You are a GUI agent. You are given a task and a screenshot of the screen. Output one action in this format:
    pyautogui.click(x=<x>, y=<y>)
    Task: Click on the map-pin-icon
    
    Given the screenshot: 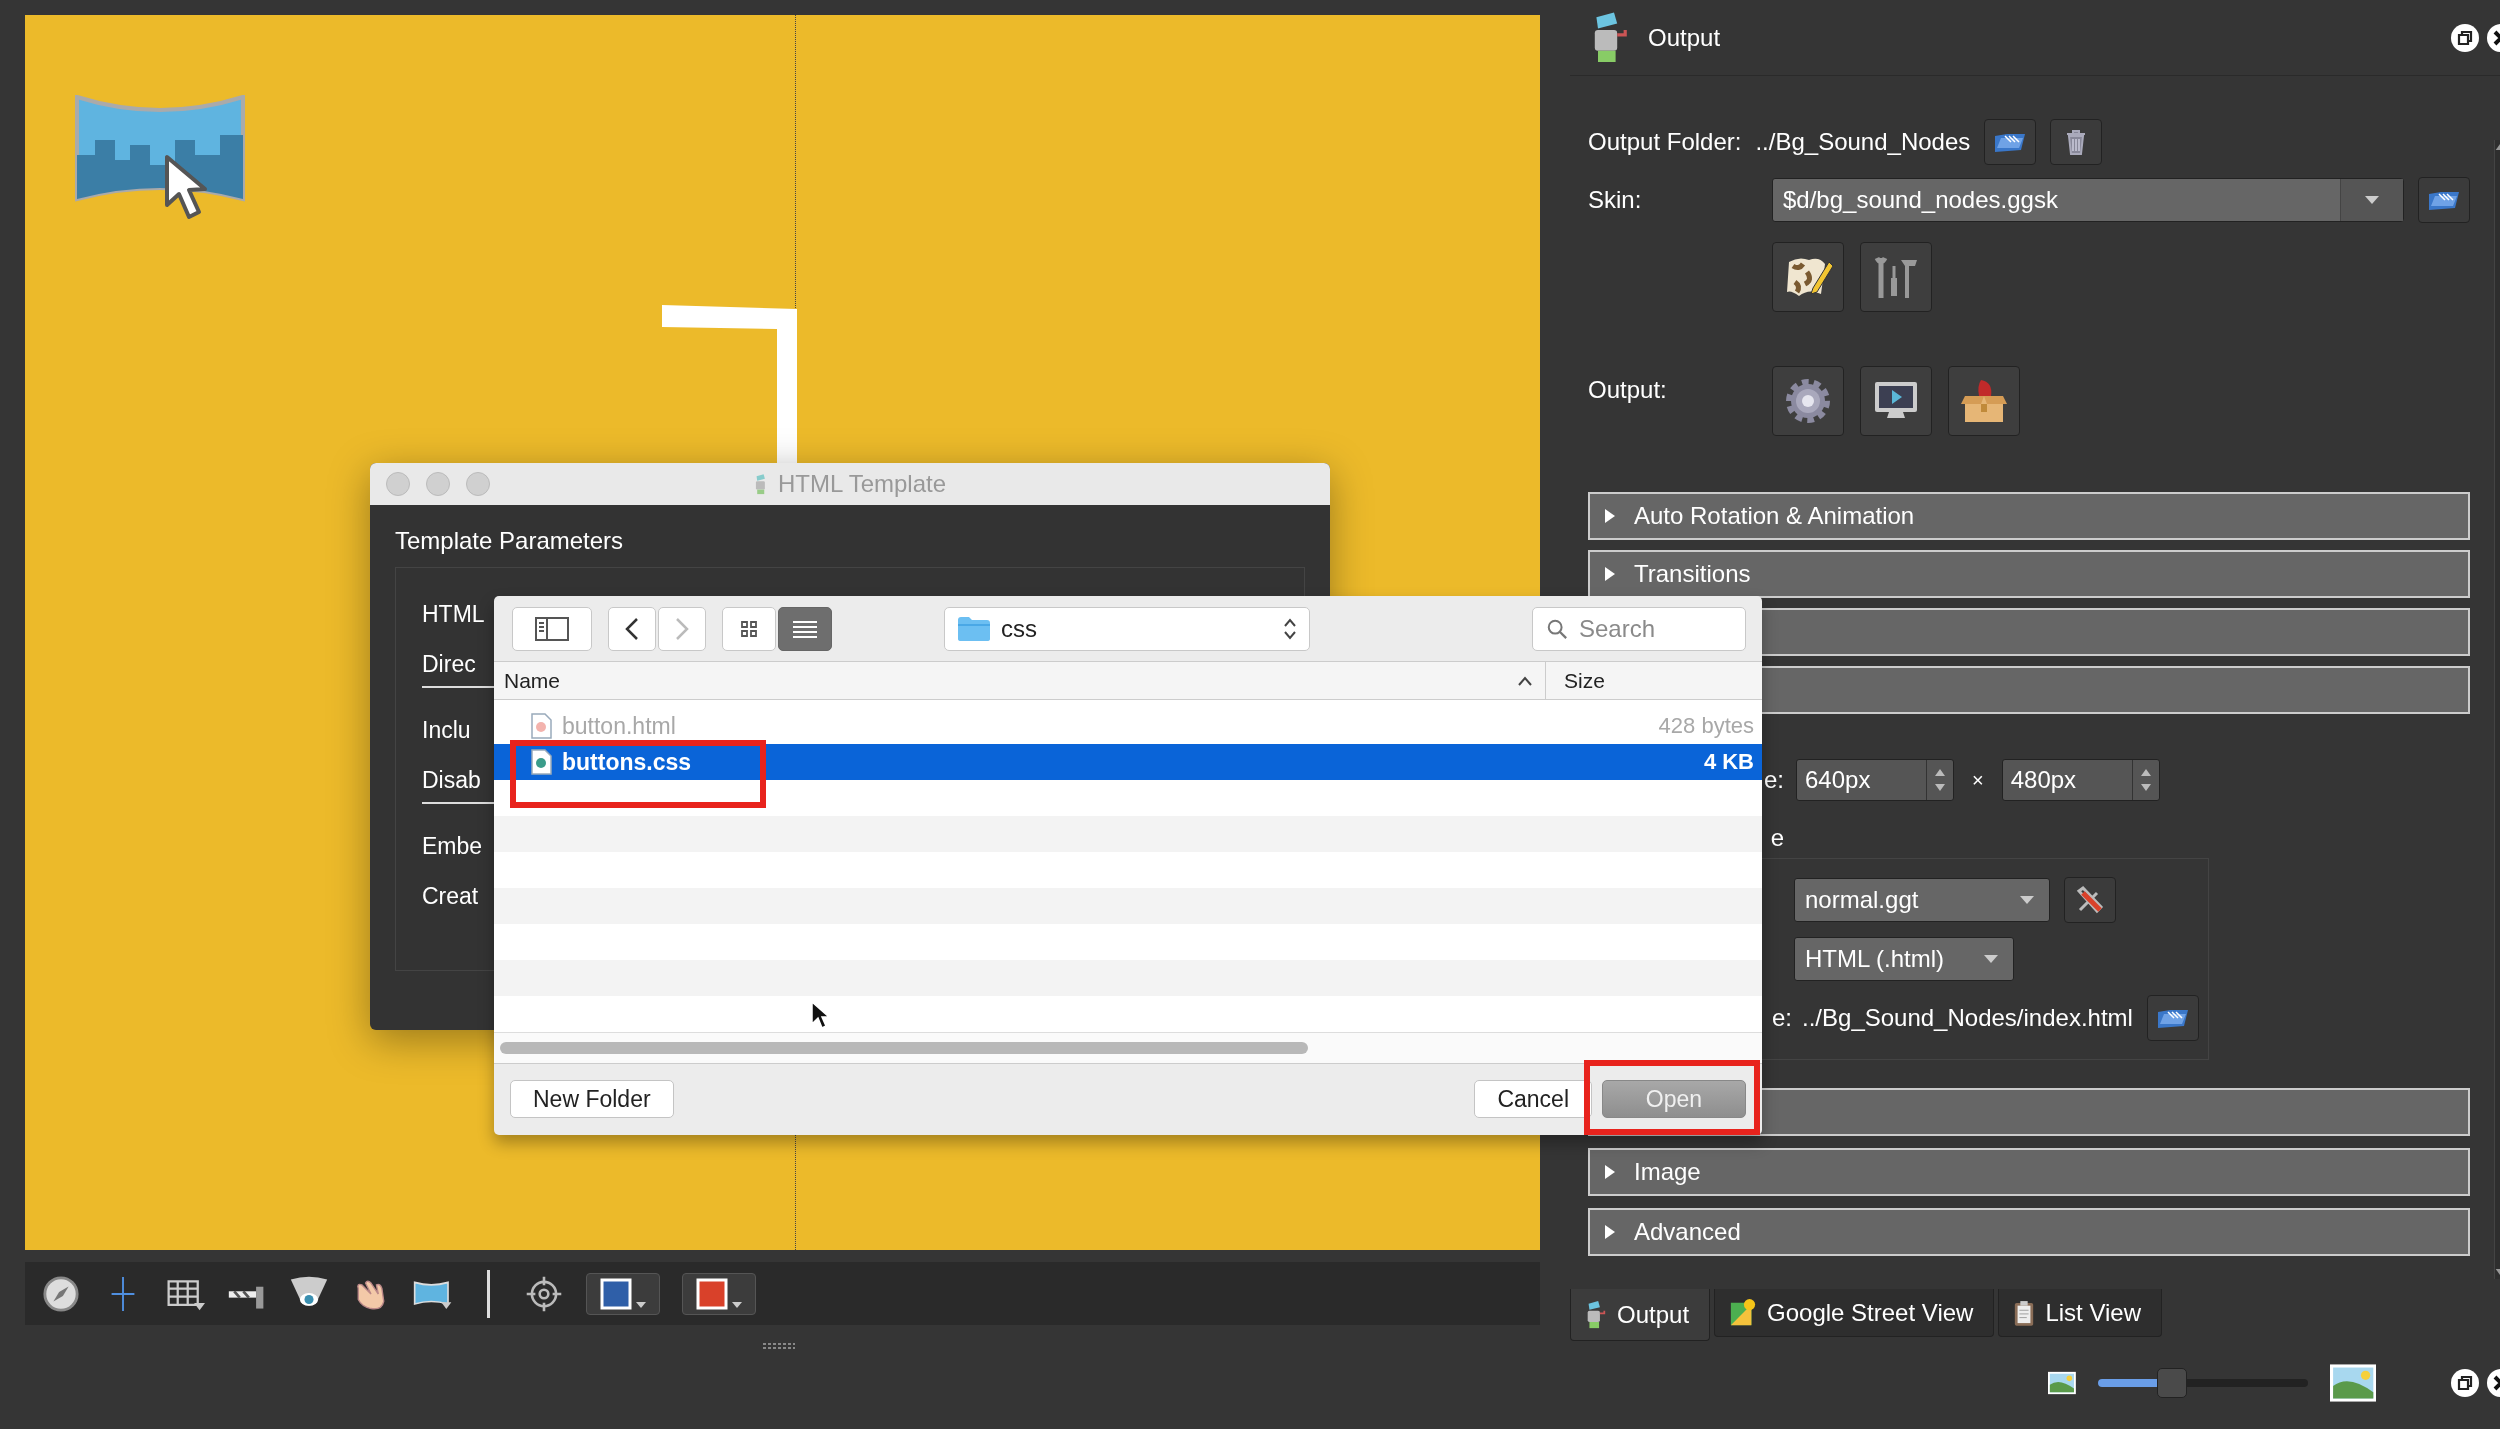 What is the action you would take?
    pyautogui.click(x=1743, y=1312)
    